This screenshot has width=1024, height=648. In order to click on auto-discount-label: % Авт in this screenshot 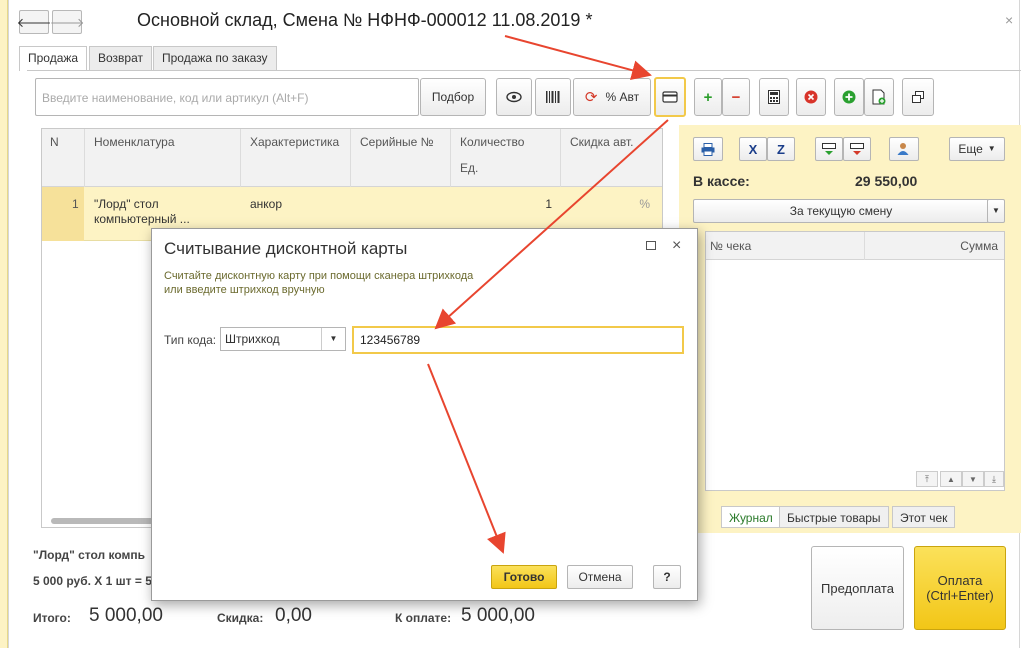, I will do `click(622, 97)`.